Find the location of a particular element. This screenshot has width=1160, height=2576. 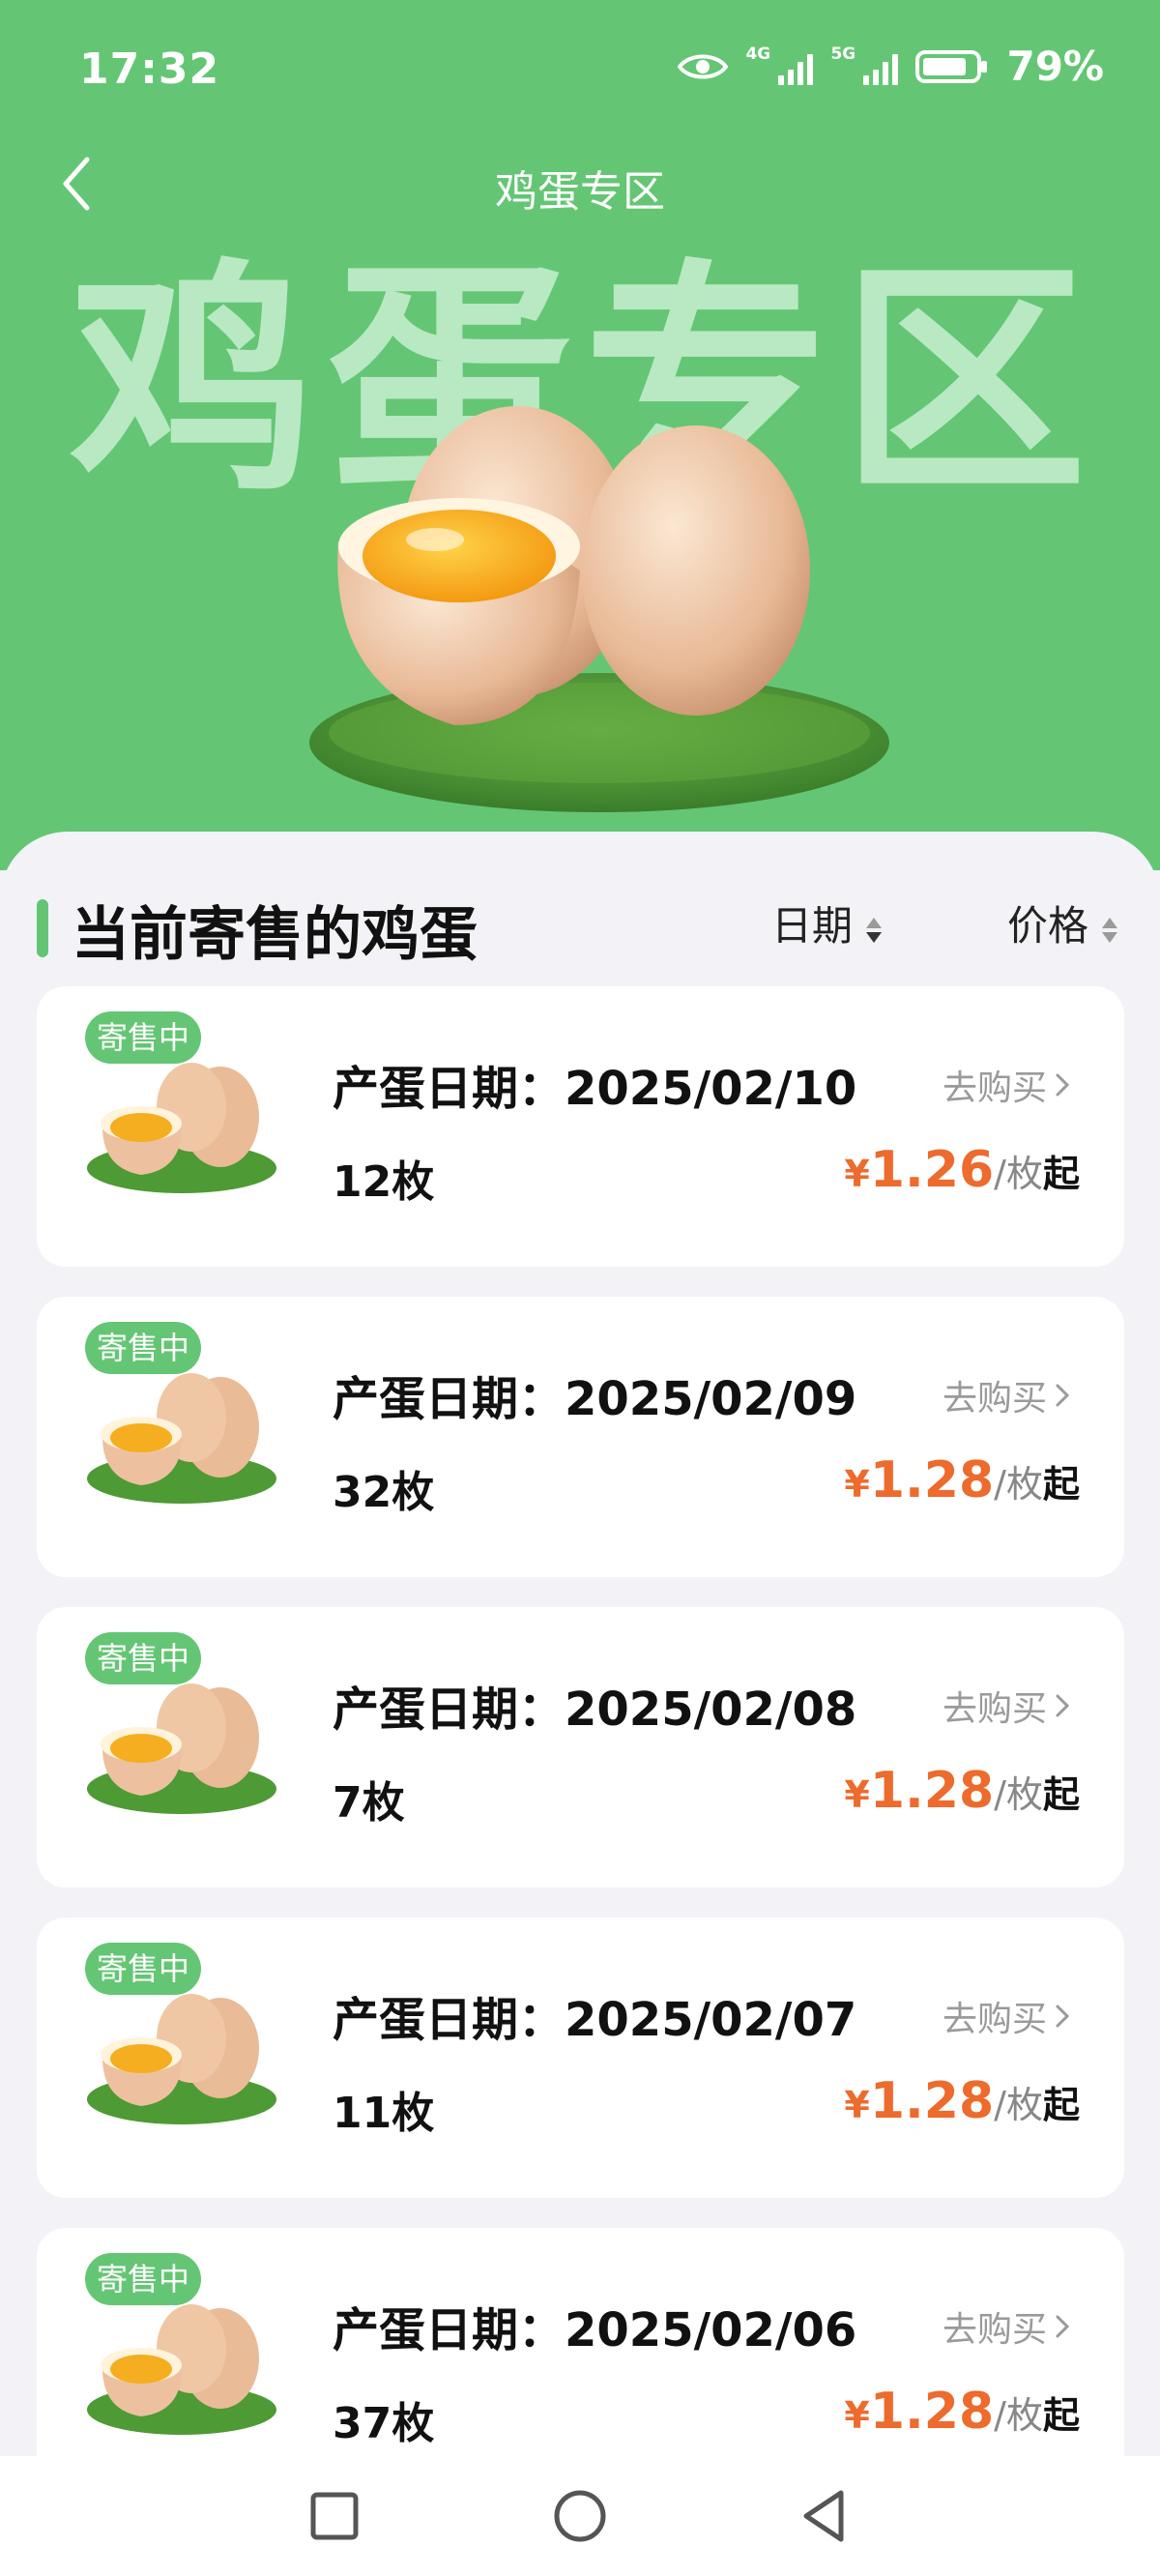

signal-4g-icon: 4G is located at coordinates (780, 66).